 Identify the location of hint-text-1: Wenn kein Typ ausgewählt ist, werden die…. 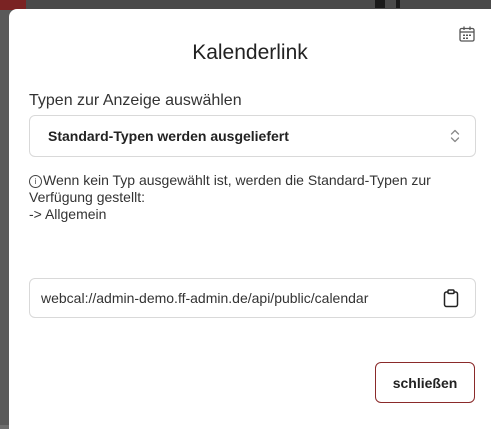
(237, 180).